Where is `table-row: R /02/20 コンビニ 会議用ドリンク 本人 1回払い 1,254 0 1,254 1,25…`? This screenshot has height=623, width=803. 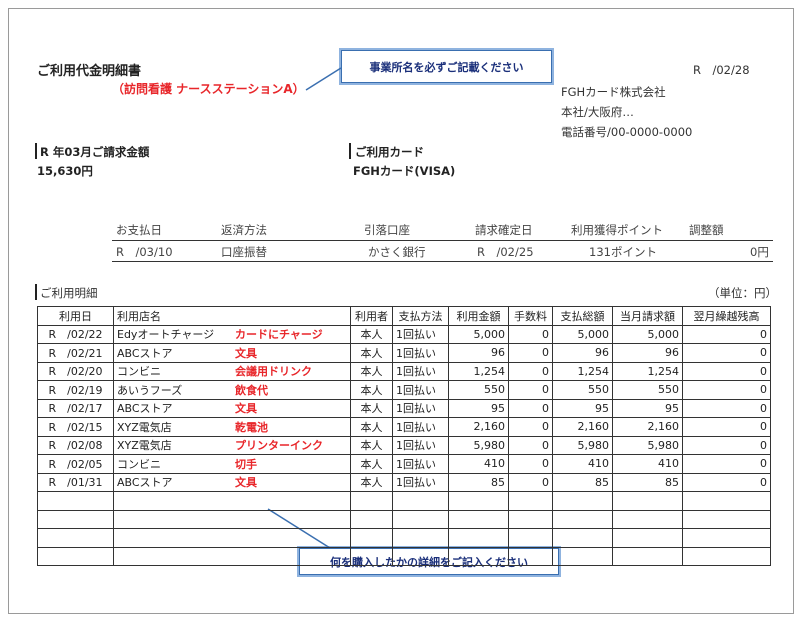
table-row: R /02/20 コンビニ 会議用ドリンク 本人 1回払い 1,254 0 1,254 1,25… is located at coordinates (404, 371).